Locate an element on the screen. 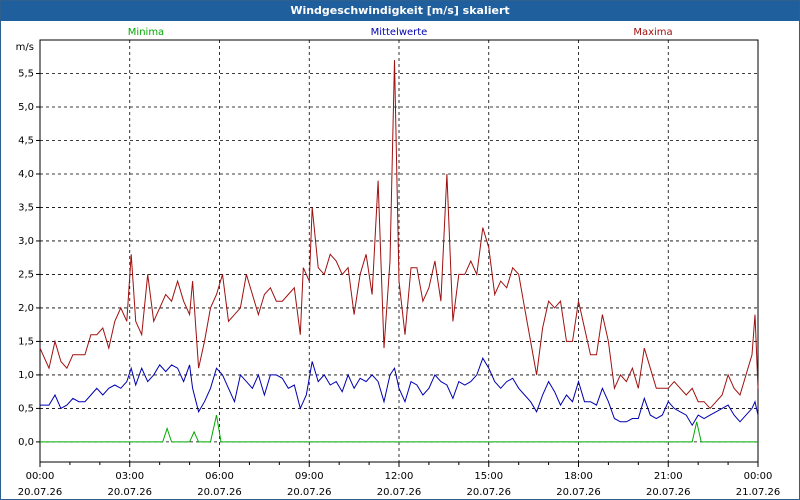 The width and height of the screenshot is (800, 500). y-tick-label: 0,5 is located at coordinates (26, 408).